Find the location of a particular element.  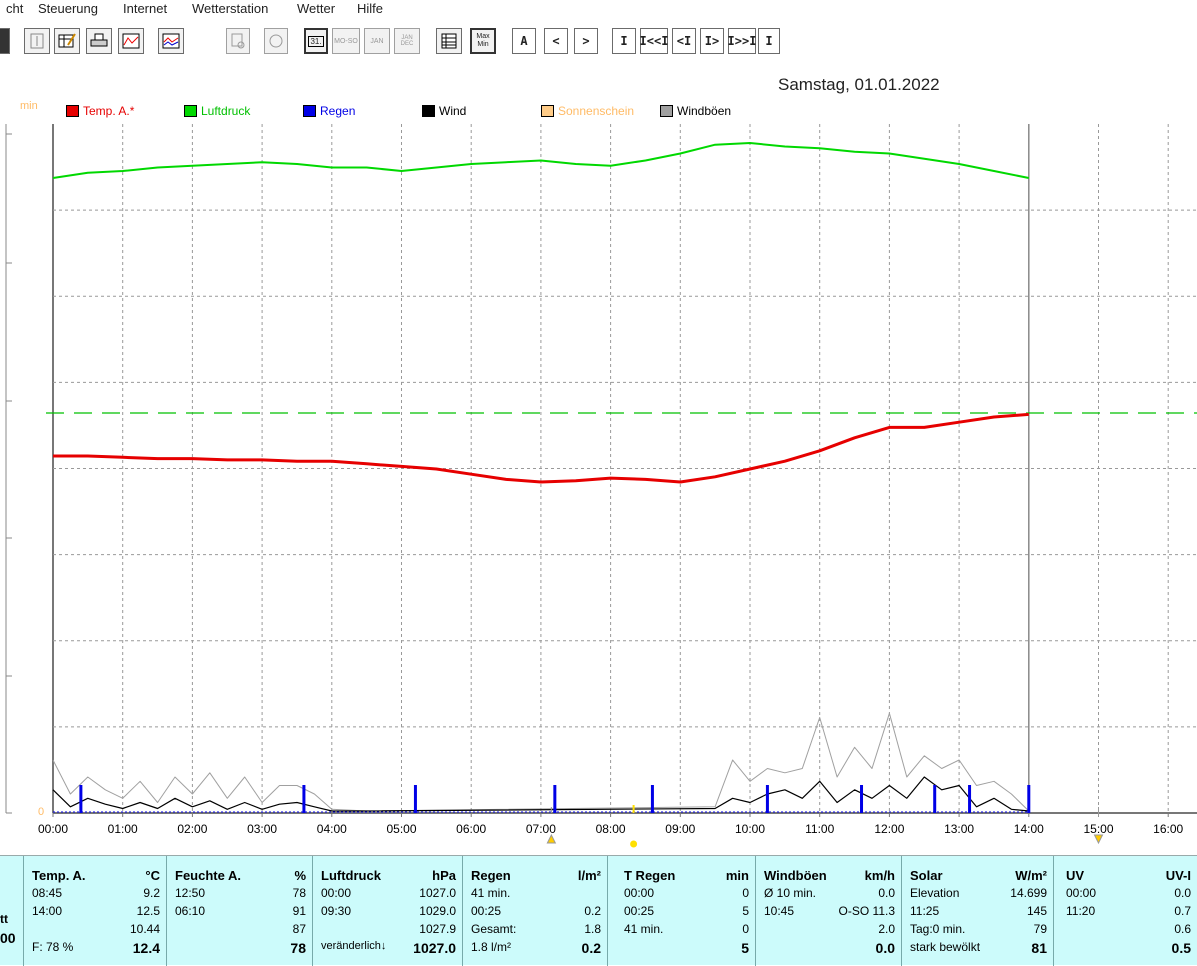

print-icon is located at coordinates (99, 41).